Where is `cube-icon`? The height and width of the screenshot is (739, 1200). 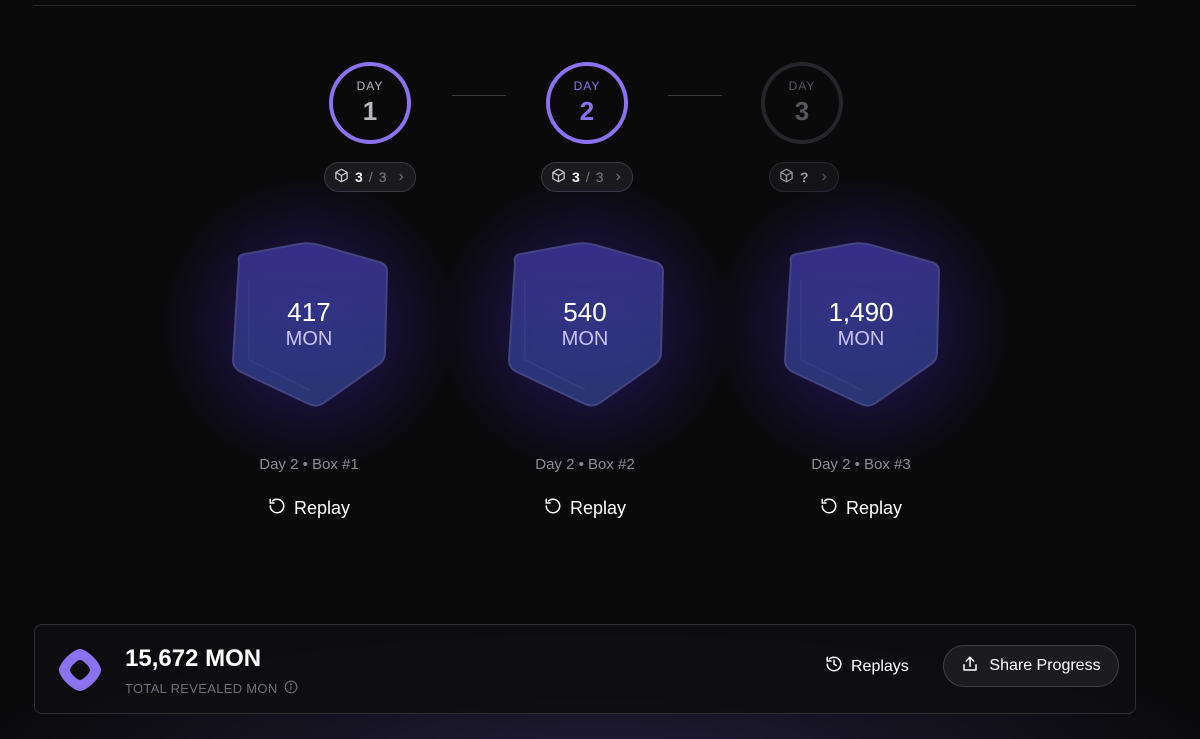 cube-icon is located at coordinates (786, 177).